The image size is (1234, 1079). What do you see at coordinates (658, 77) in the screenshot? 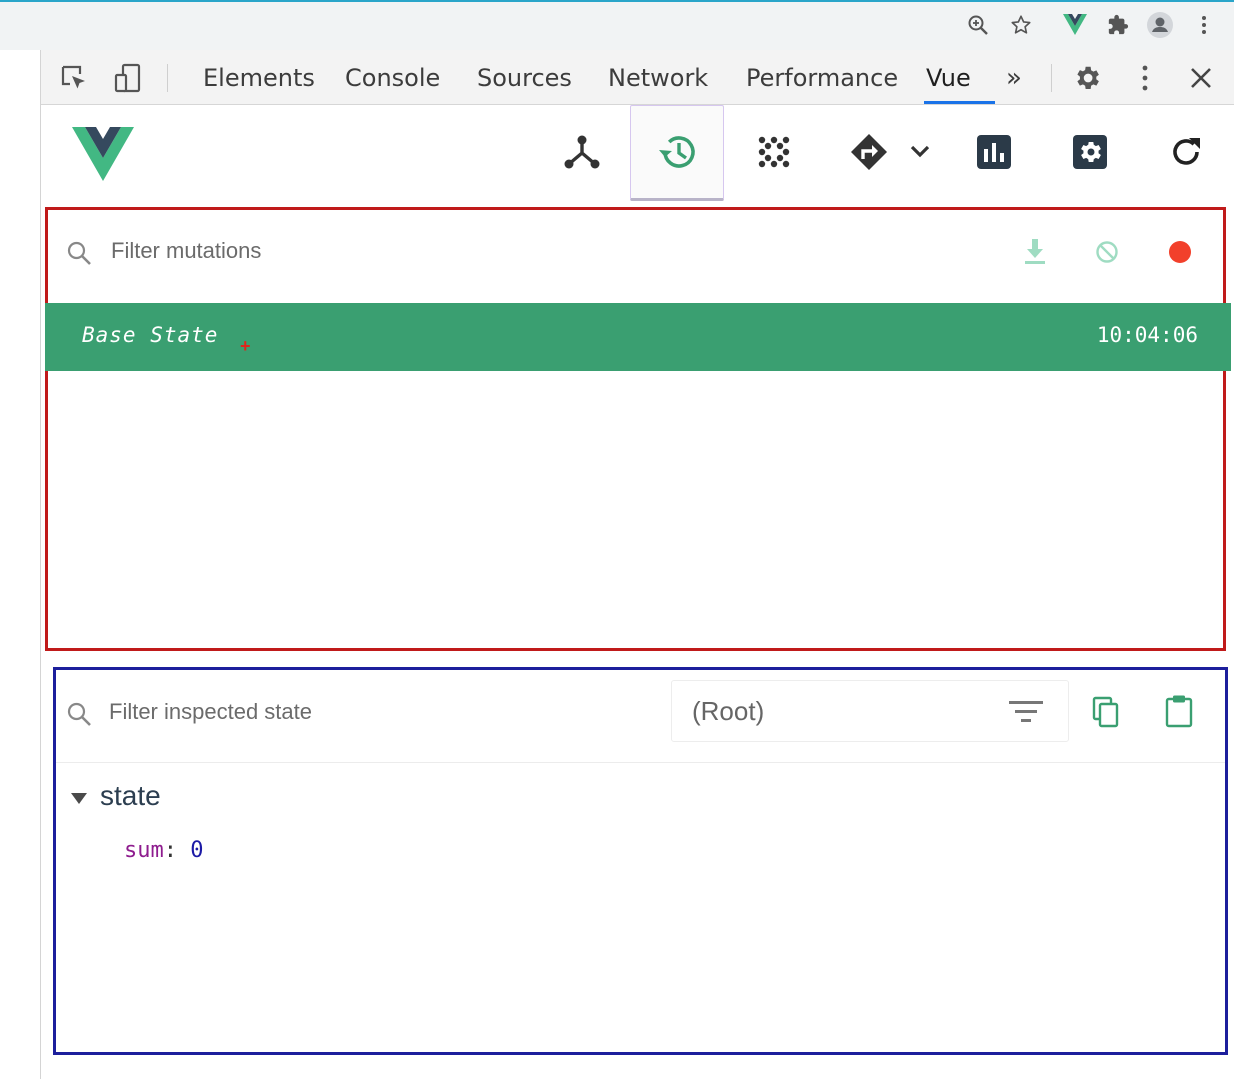
I see `tab-network: Network` at bounding box center [658, 77].